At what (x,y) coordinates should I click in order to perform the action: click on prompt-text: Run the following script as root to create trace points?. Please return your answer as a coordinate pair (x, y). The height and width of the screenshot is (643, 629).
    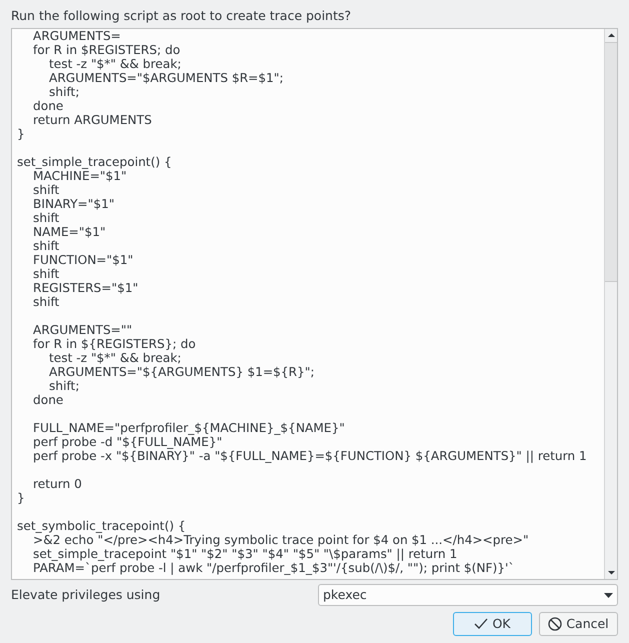
    Looking at the image, I should click on (181, 16).